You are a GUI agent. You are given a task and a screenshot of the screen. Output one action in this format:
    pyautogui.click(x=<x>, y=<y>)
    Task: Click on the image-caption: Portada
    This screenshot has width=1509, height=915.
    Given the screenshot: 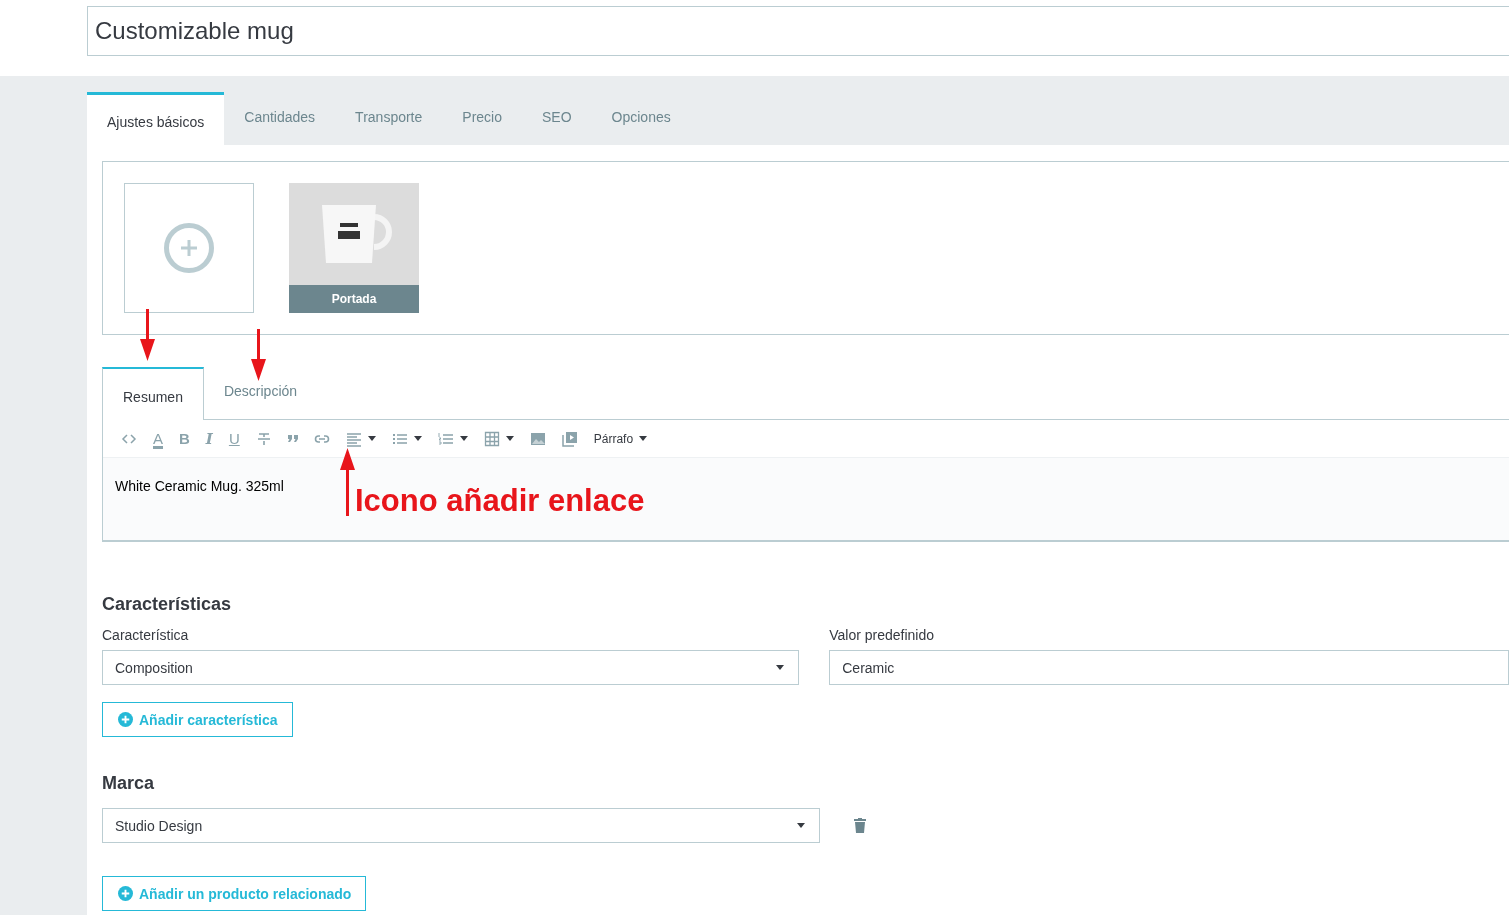 What is the action you would take?
    pyautogui.click(x=354, y=299)
    